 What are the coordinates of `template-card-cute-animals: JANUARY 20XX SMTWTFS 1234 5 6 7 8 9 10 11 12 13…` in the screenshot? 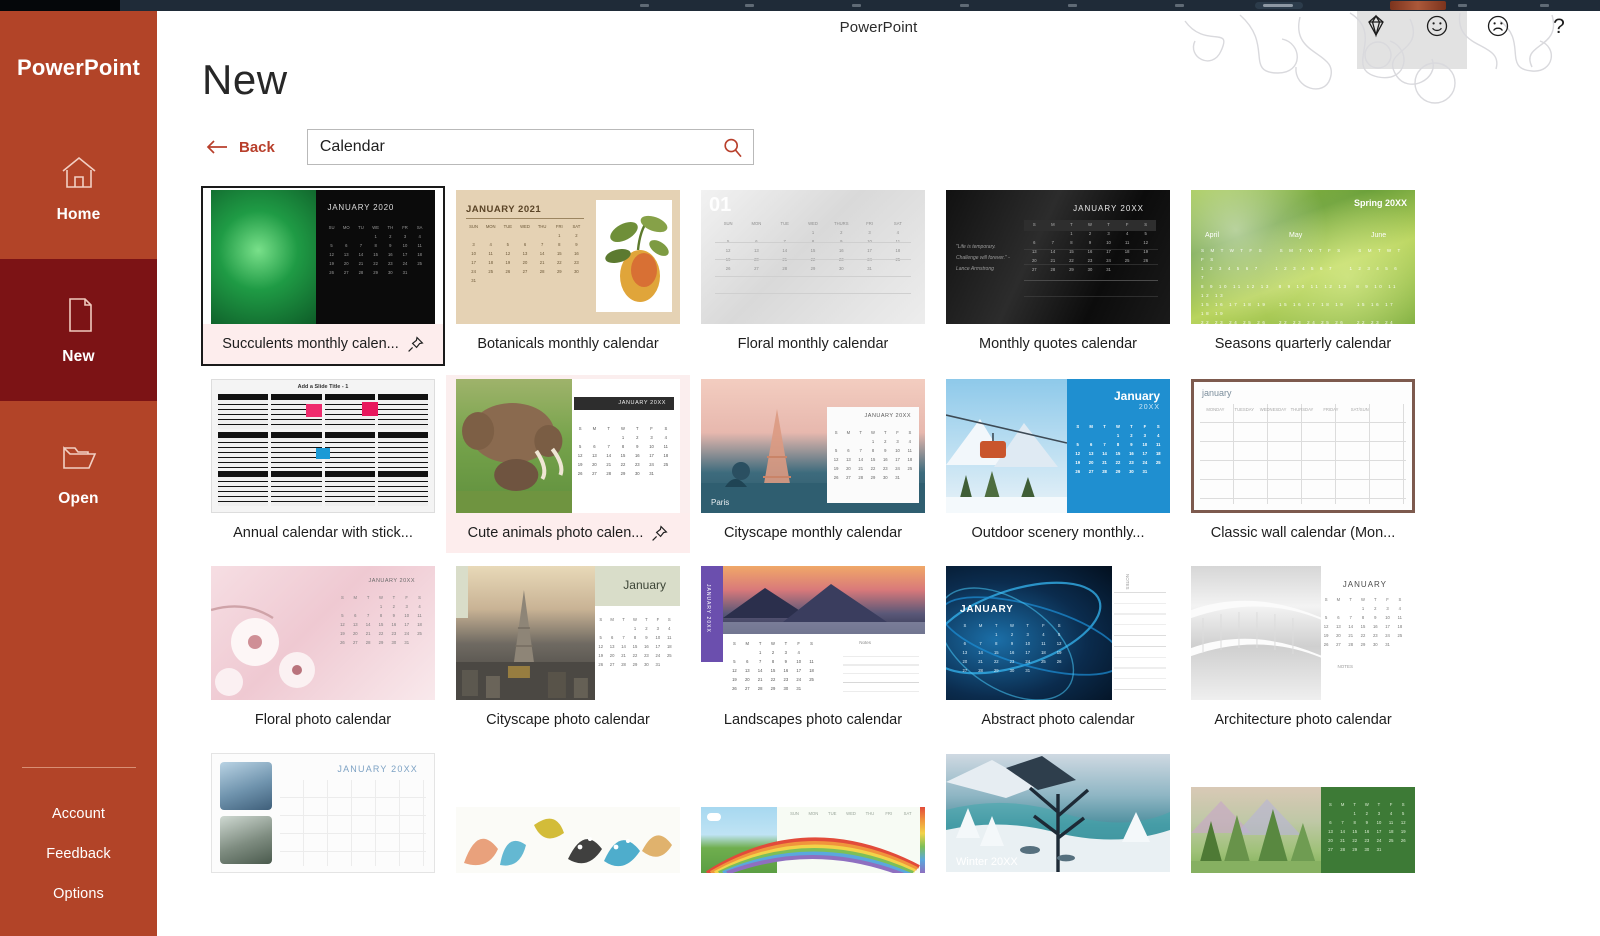 It's located at (568, 464).